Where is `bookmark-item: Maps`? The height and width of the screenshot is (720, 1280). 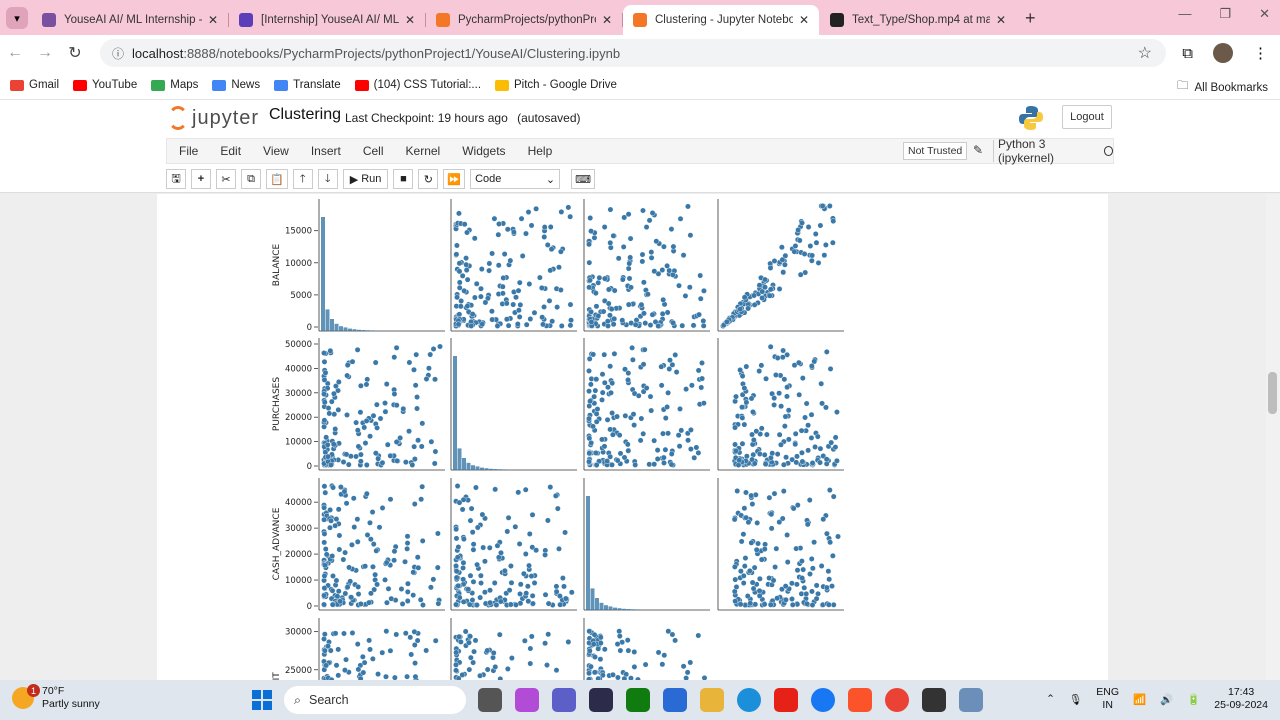
bookmark-item: Maps is located at coordinates (174, 85).